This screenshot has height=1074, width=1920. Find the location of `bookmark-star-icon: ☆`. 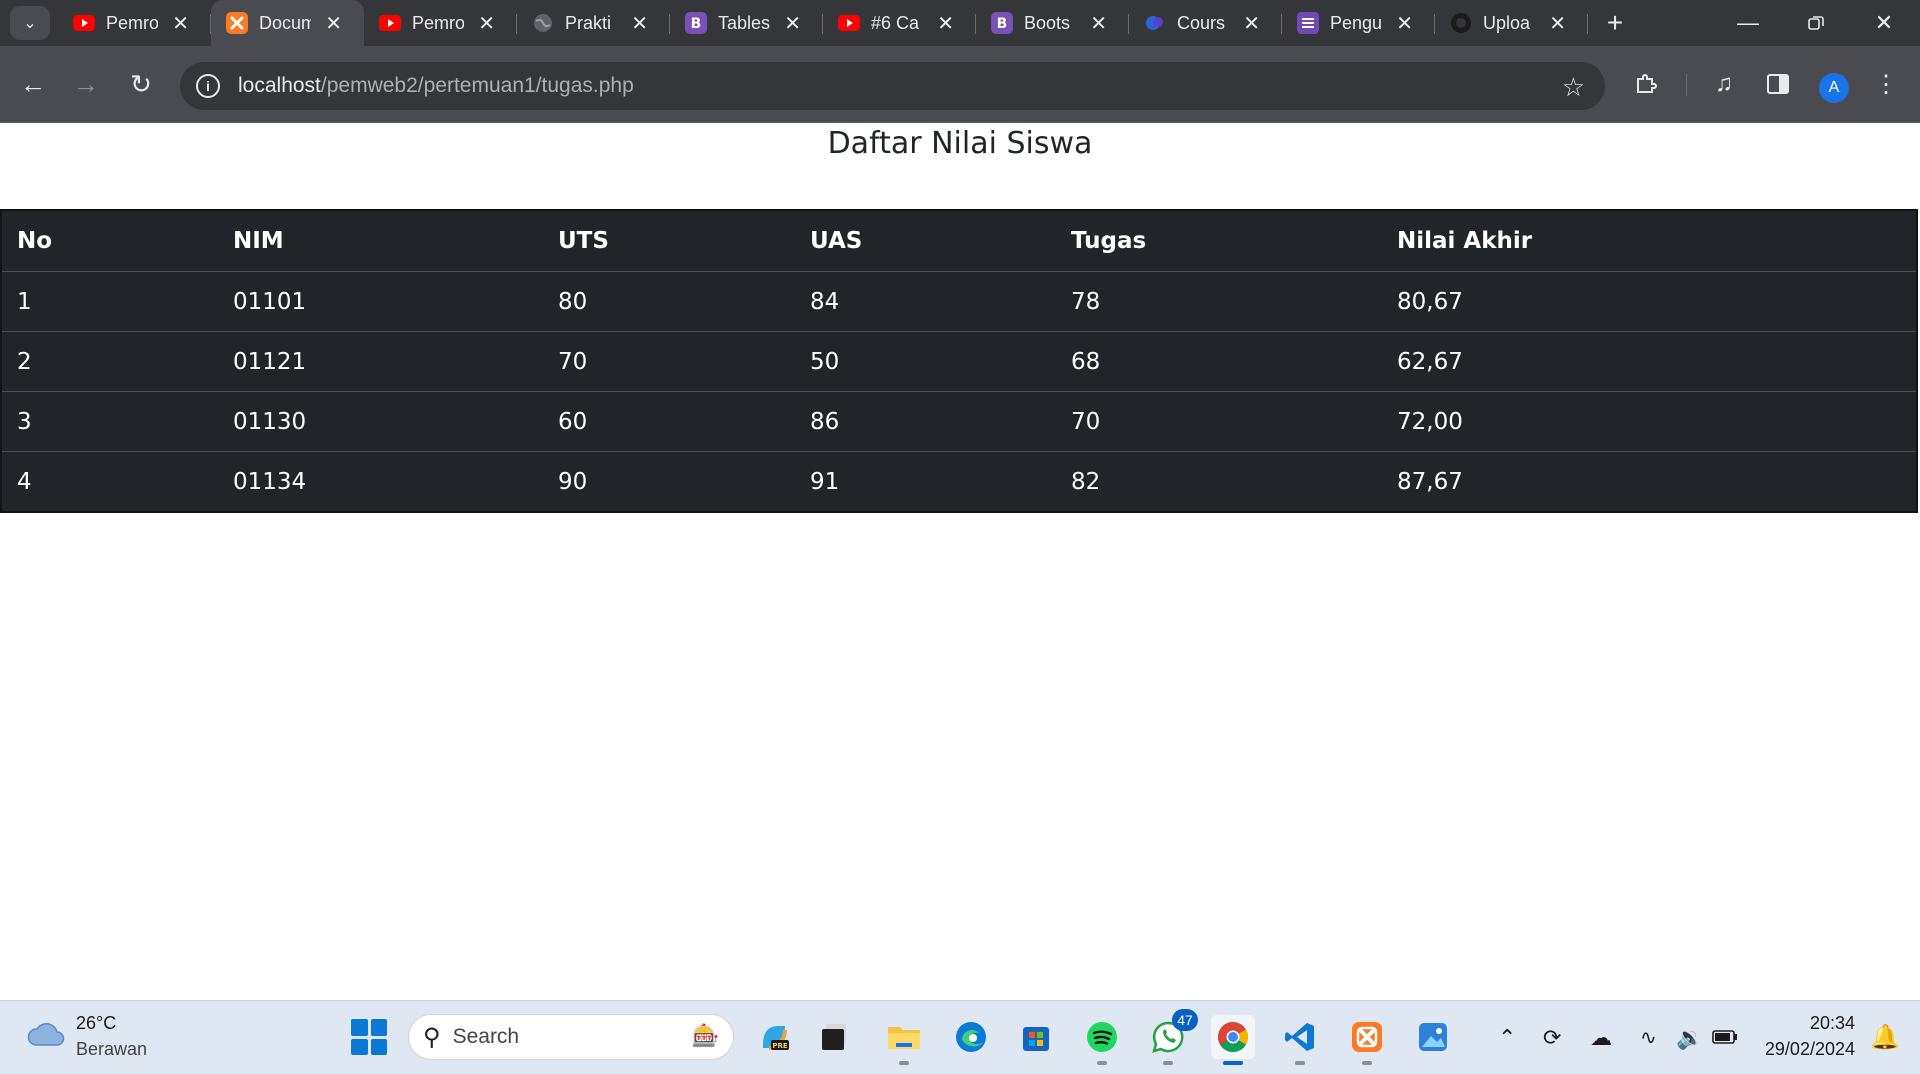

bookmark-star-icon: ☆ is located at coordinates (1573, 87).